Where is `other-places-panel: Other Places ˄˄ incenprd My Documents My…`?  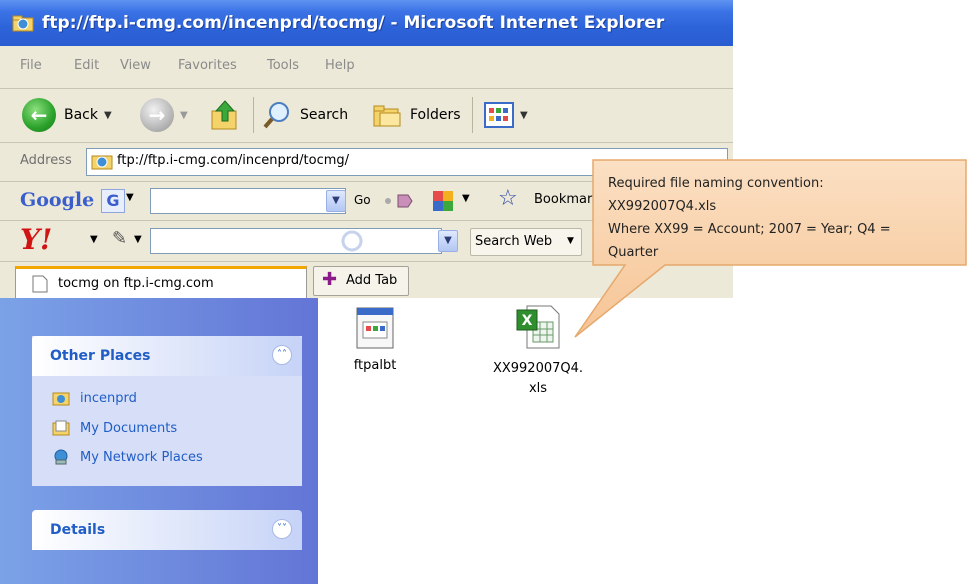 other-places-panel: Other Places ˄˄ incenprd My Documents My… is located at coordinates (167, 411).